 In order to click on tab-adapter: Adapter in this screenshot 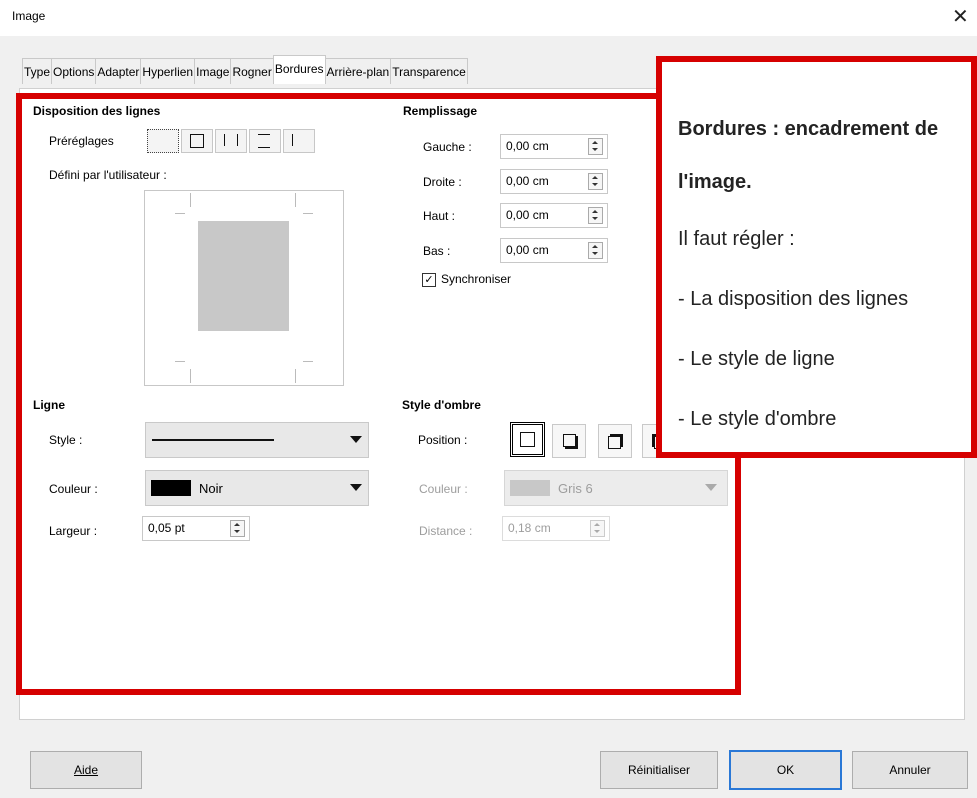, I will do `click(118, 71)`.